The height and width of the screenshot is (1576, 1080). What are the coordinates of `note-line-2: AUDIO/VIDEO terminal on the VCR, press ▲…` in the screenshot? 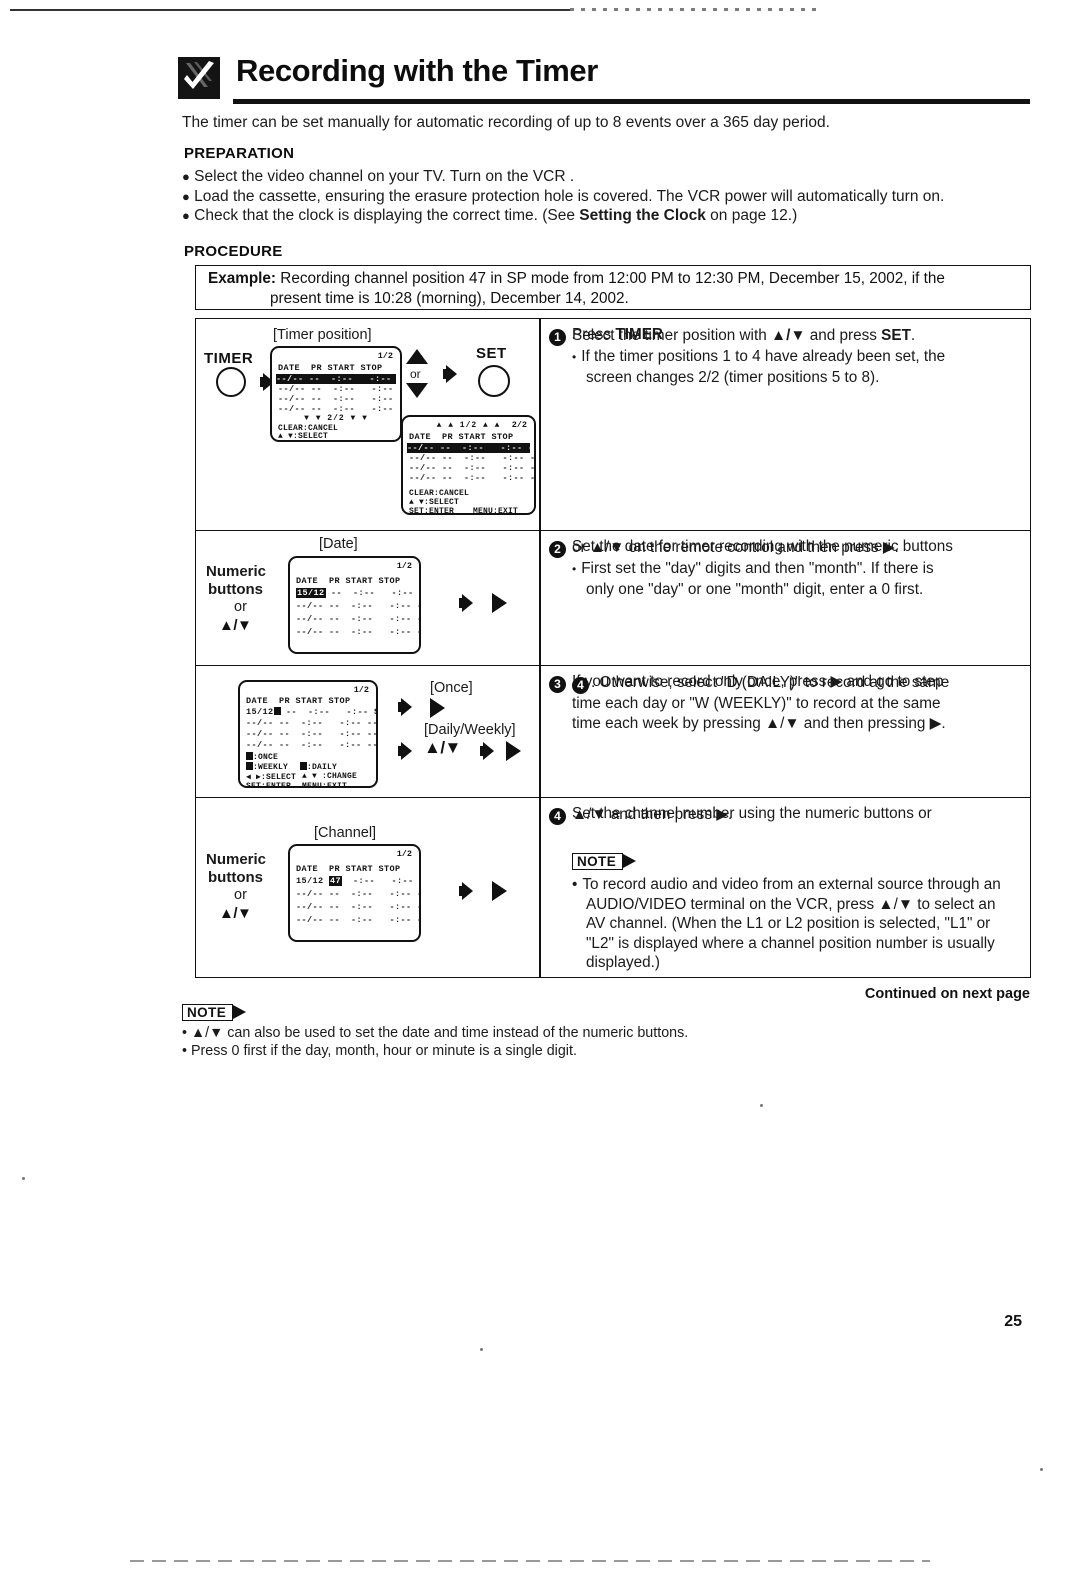 It's located at (791, 904).